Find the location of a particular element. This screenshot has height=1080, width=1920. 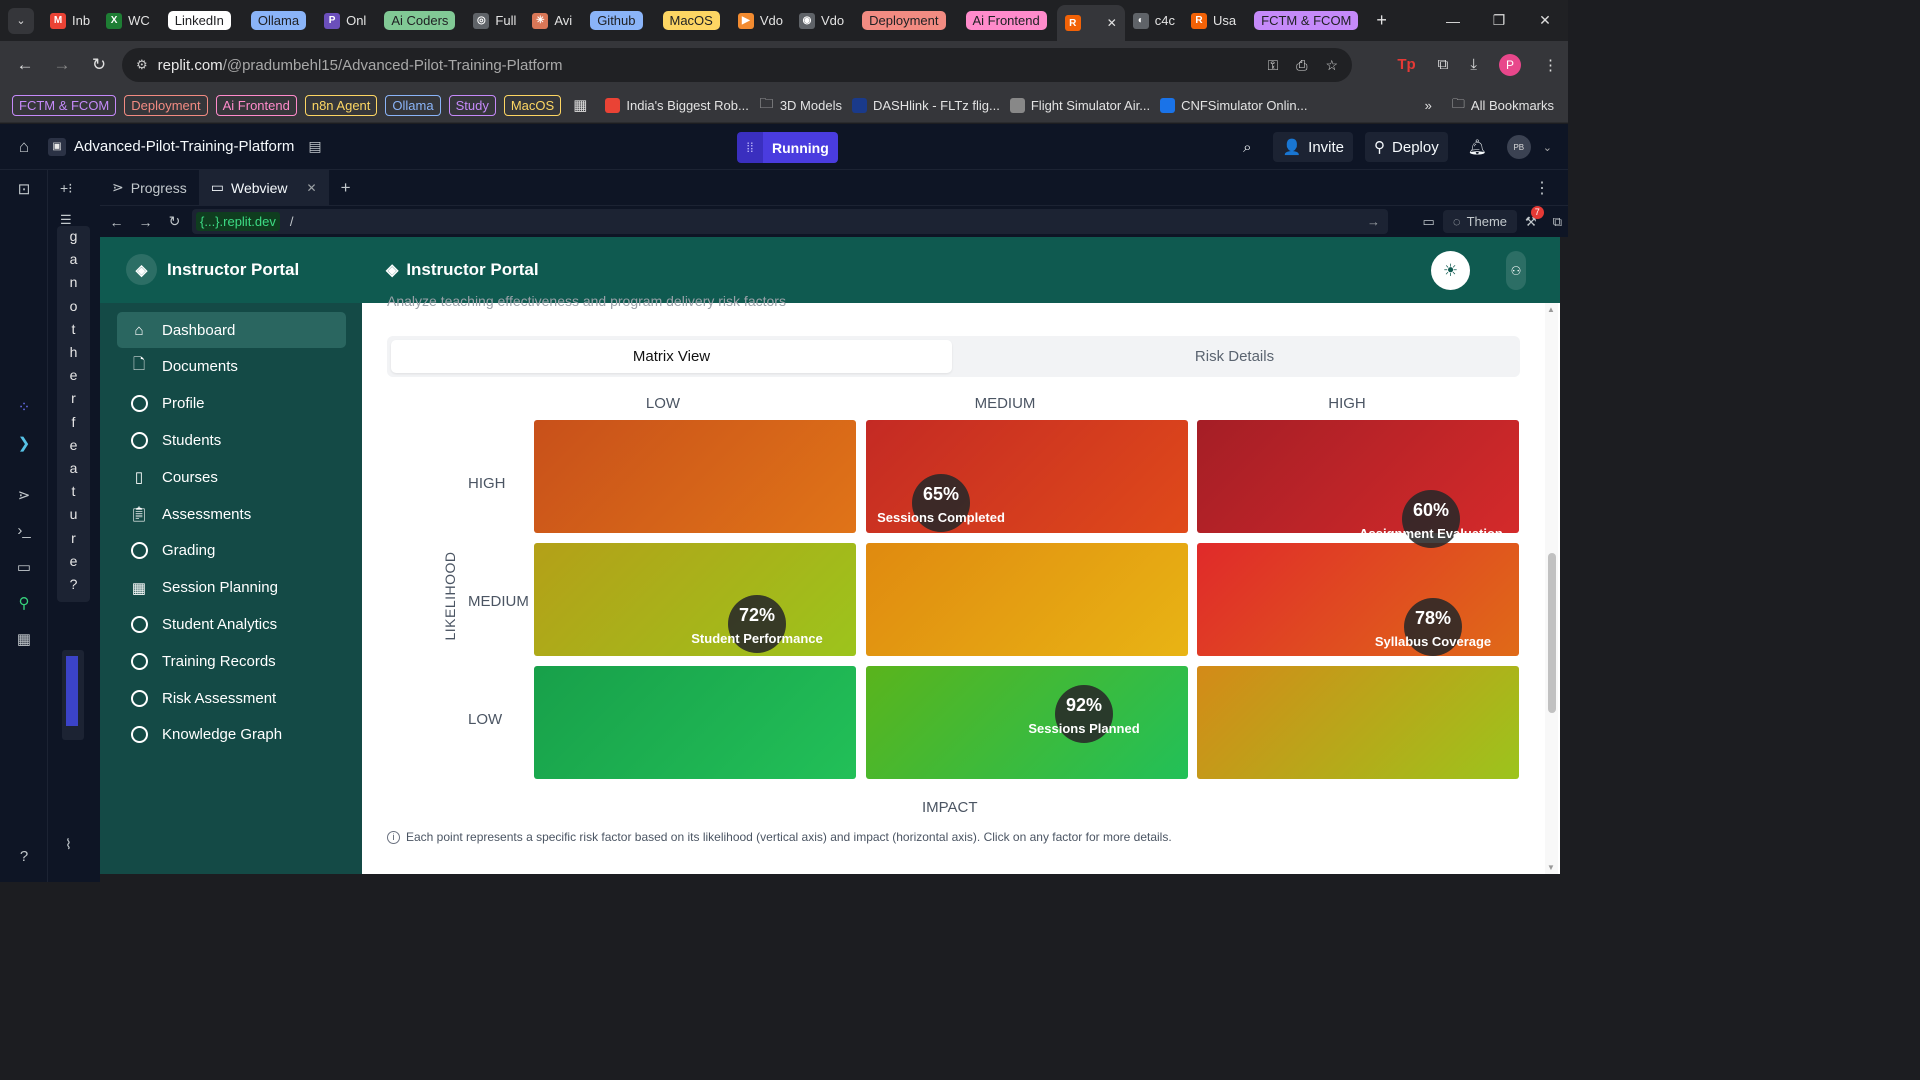

nav-item-assessments: 📋︎ Assessments is located at coordinates (231, 514).